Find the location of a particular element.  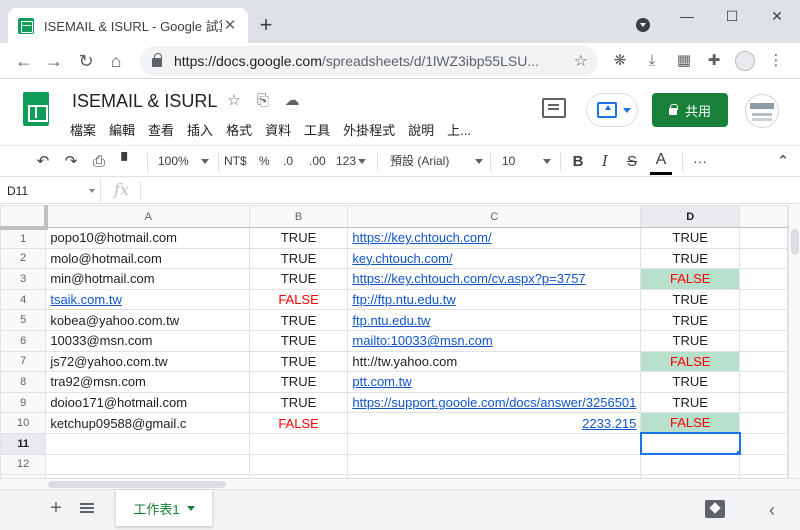

cell-a: js72@yahoo.com.tw is located at coordinates (147, 361).